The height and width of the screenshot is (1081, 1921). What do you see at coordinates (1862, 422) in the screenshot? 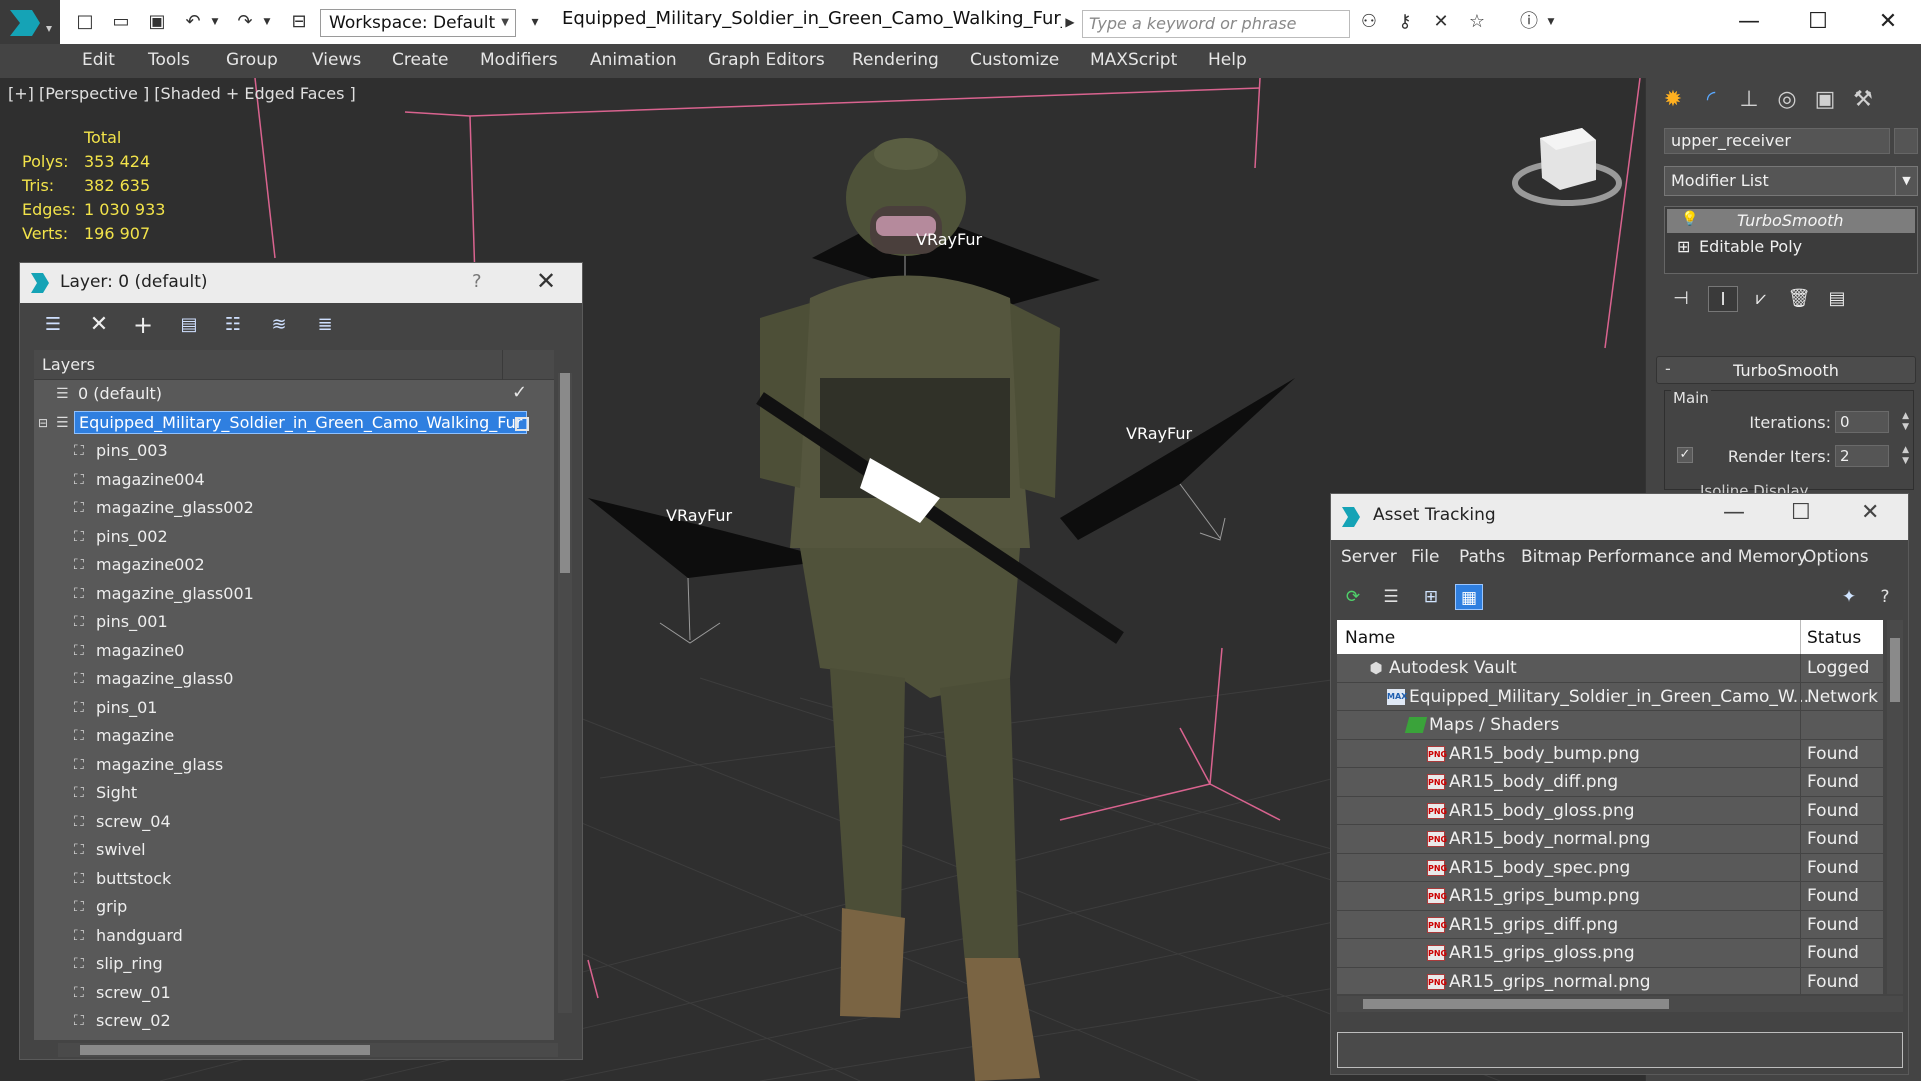
I see `iterations-spinner: 0` at bounding box center [1862, 422].